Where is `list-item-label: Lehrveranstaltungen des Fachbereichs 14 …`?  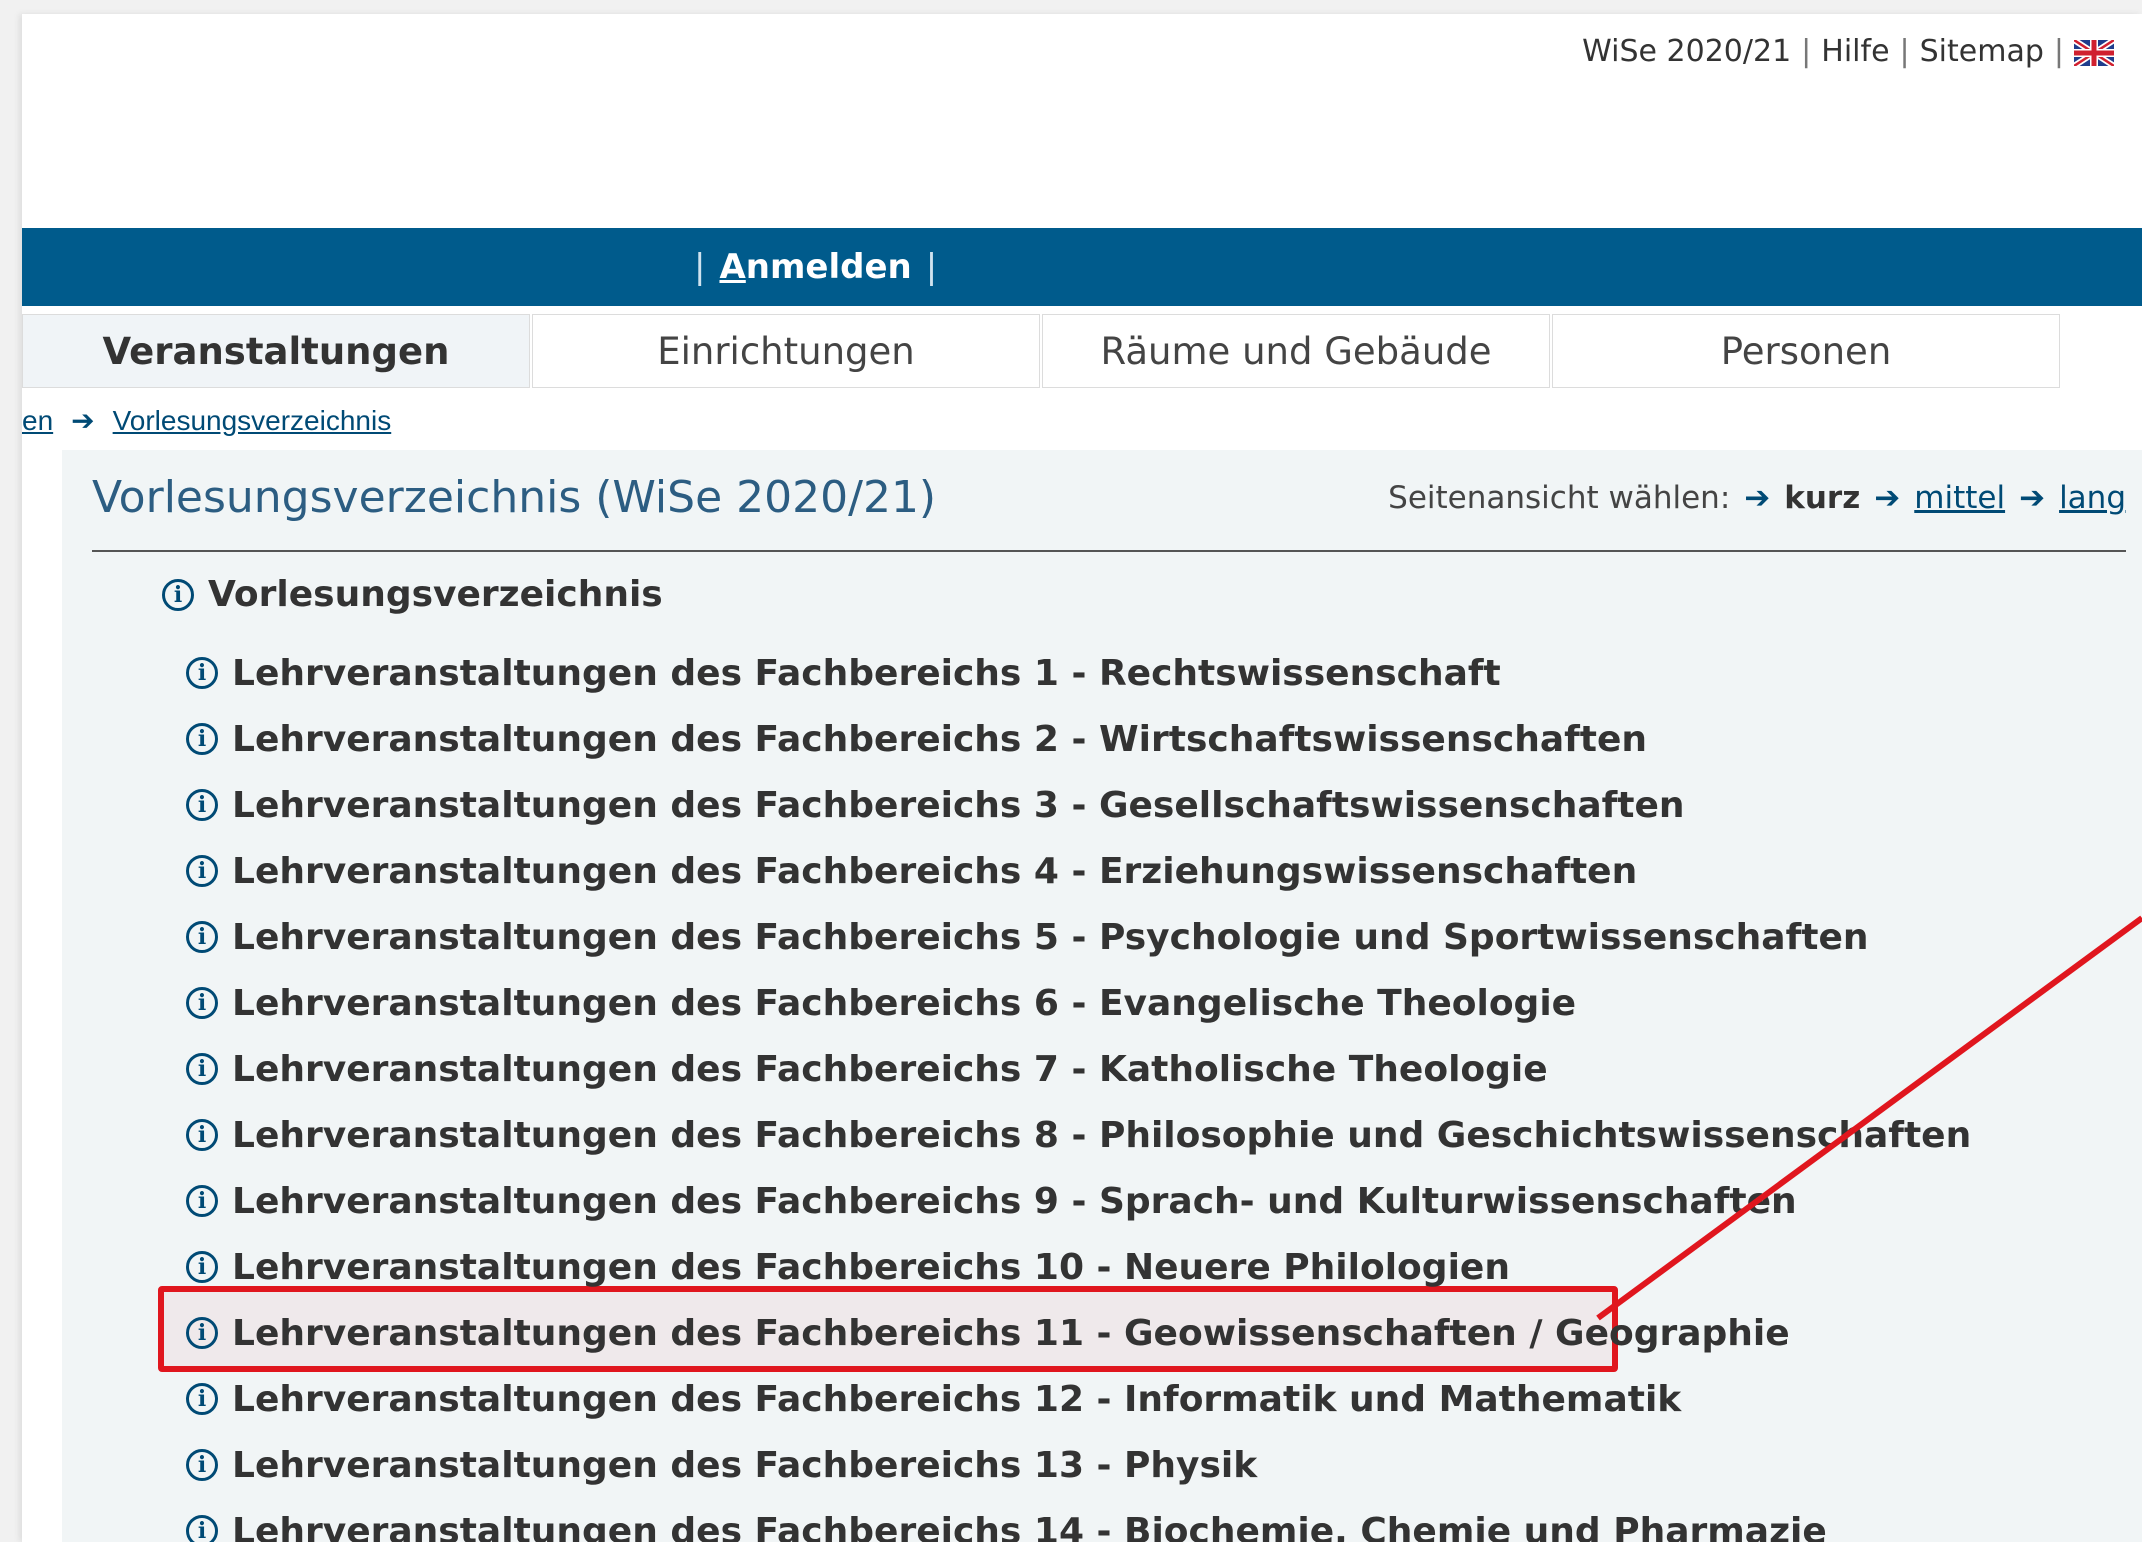
list-item-label: Lehrveranstaltungen des Fachbereichs 14 … is located at coordinates (1029, 1526).